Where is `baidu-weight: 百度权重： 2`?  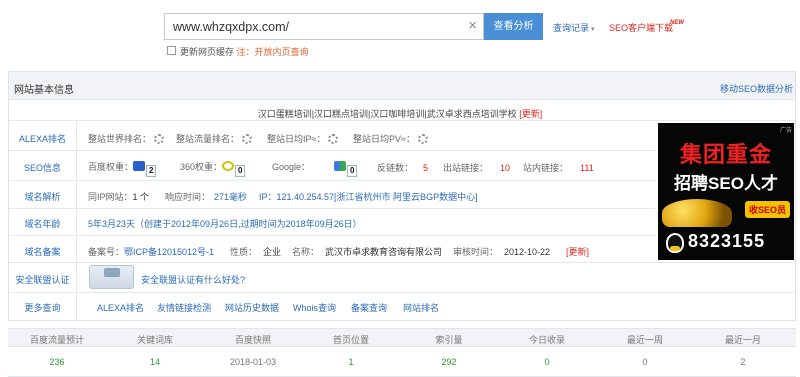 baidu-weight: 百度权重： 2 is located at coordinates (122, 168).